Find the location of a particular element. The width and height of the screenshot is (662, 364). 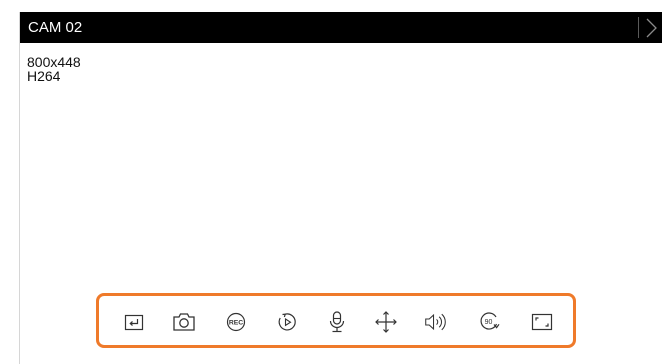

title-bar: CAM 02 is located at coordinates (341, 27).